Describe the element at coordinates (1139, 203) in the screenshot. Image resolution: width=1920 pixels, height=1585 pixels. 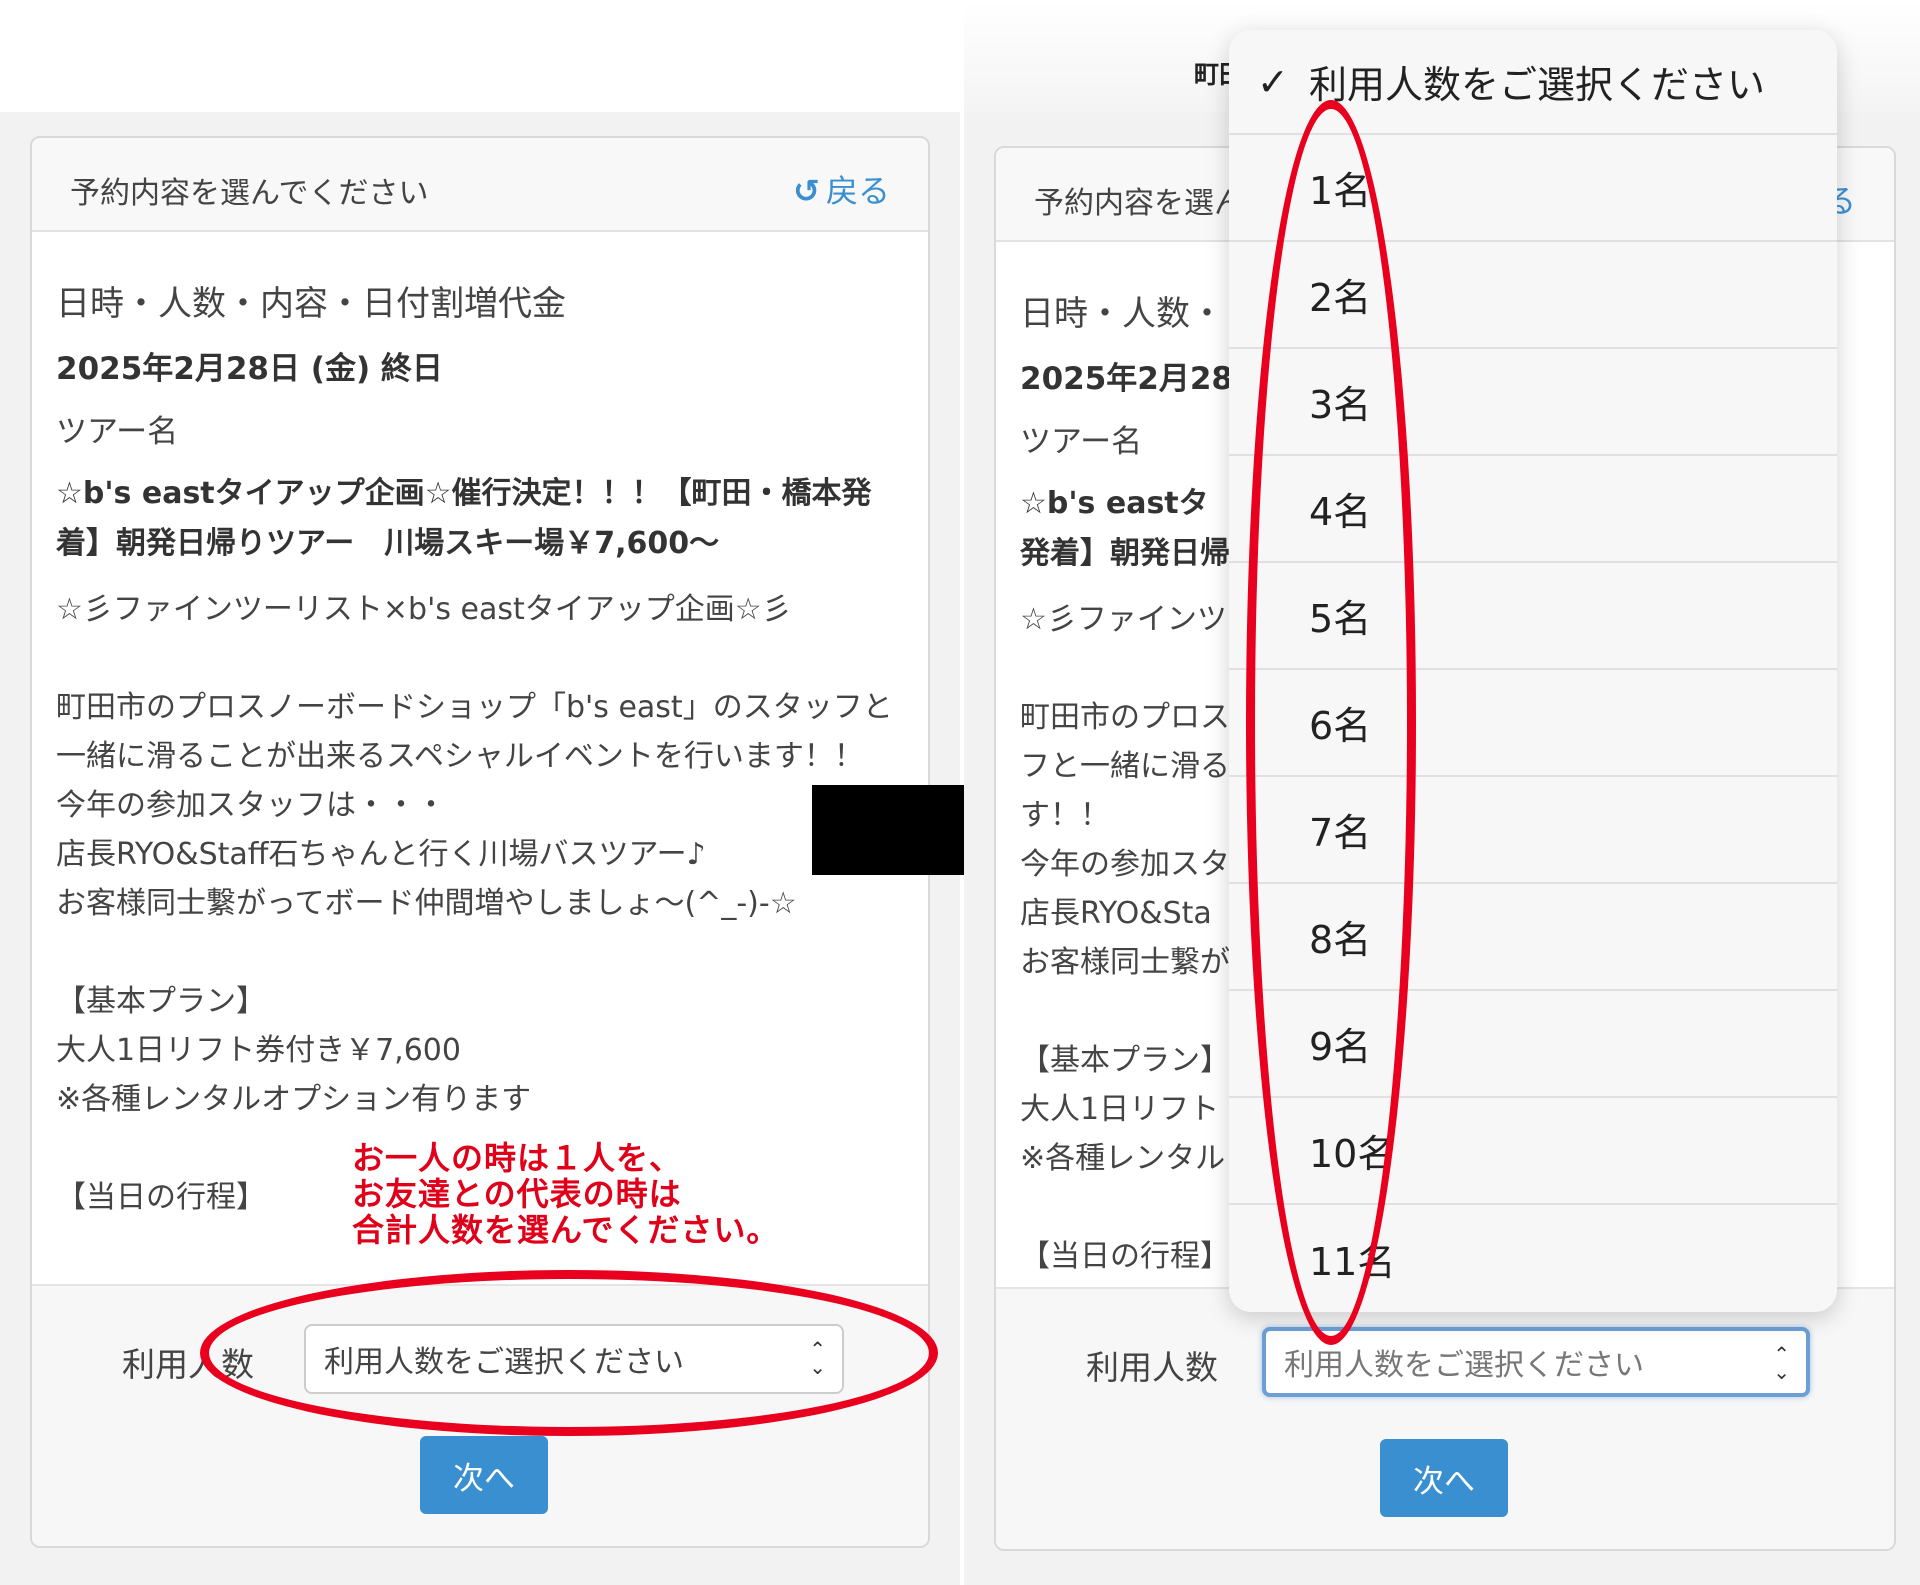
I see `card-title: 予約内容を選ん` at that location.